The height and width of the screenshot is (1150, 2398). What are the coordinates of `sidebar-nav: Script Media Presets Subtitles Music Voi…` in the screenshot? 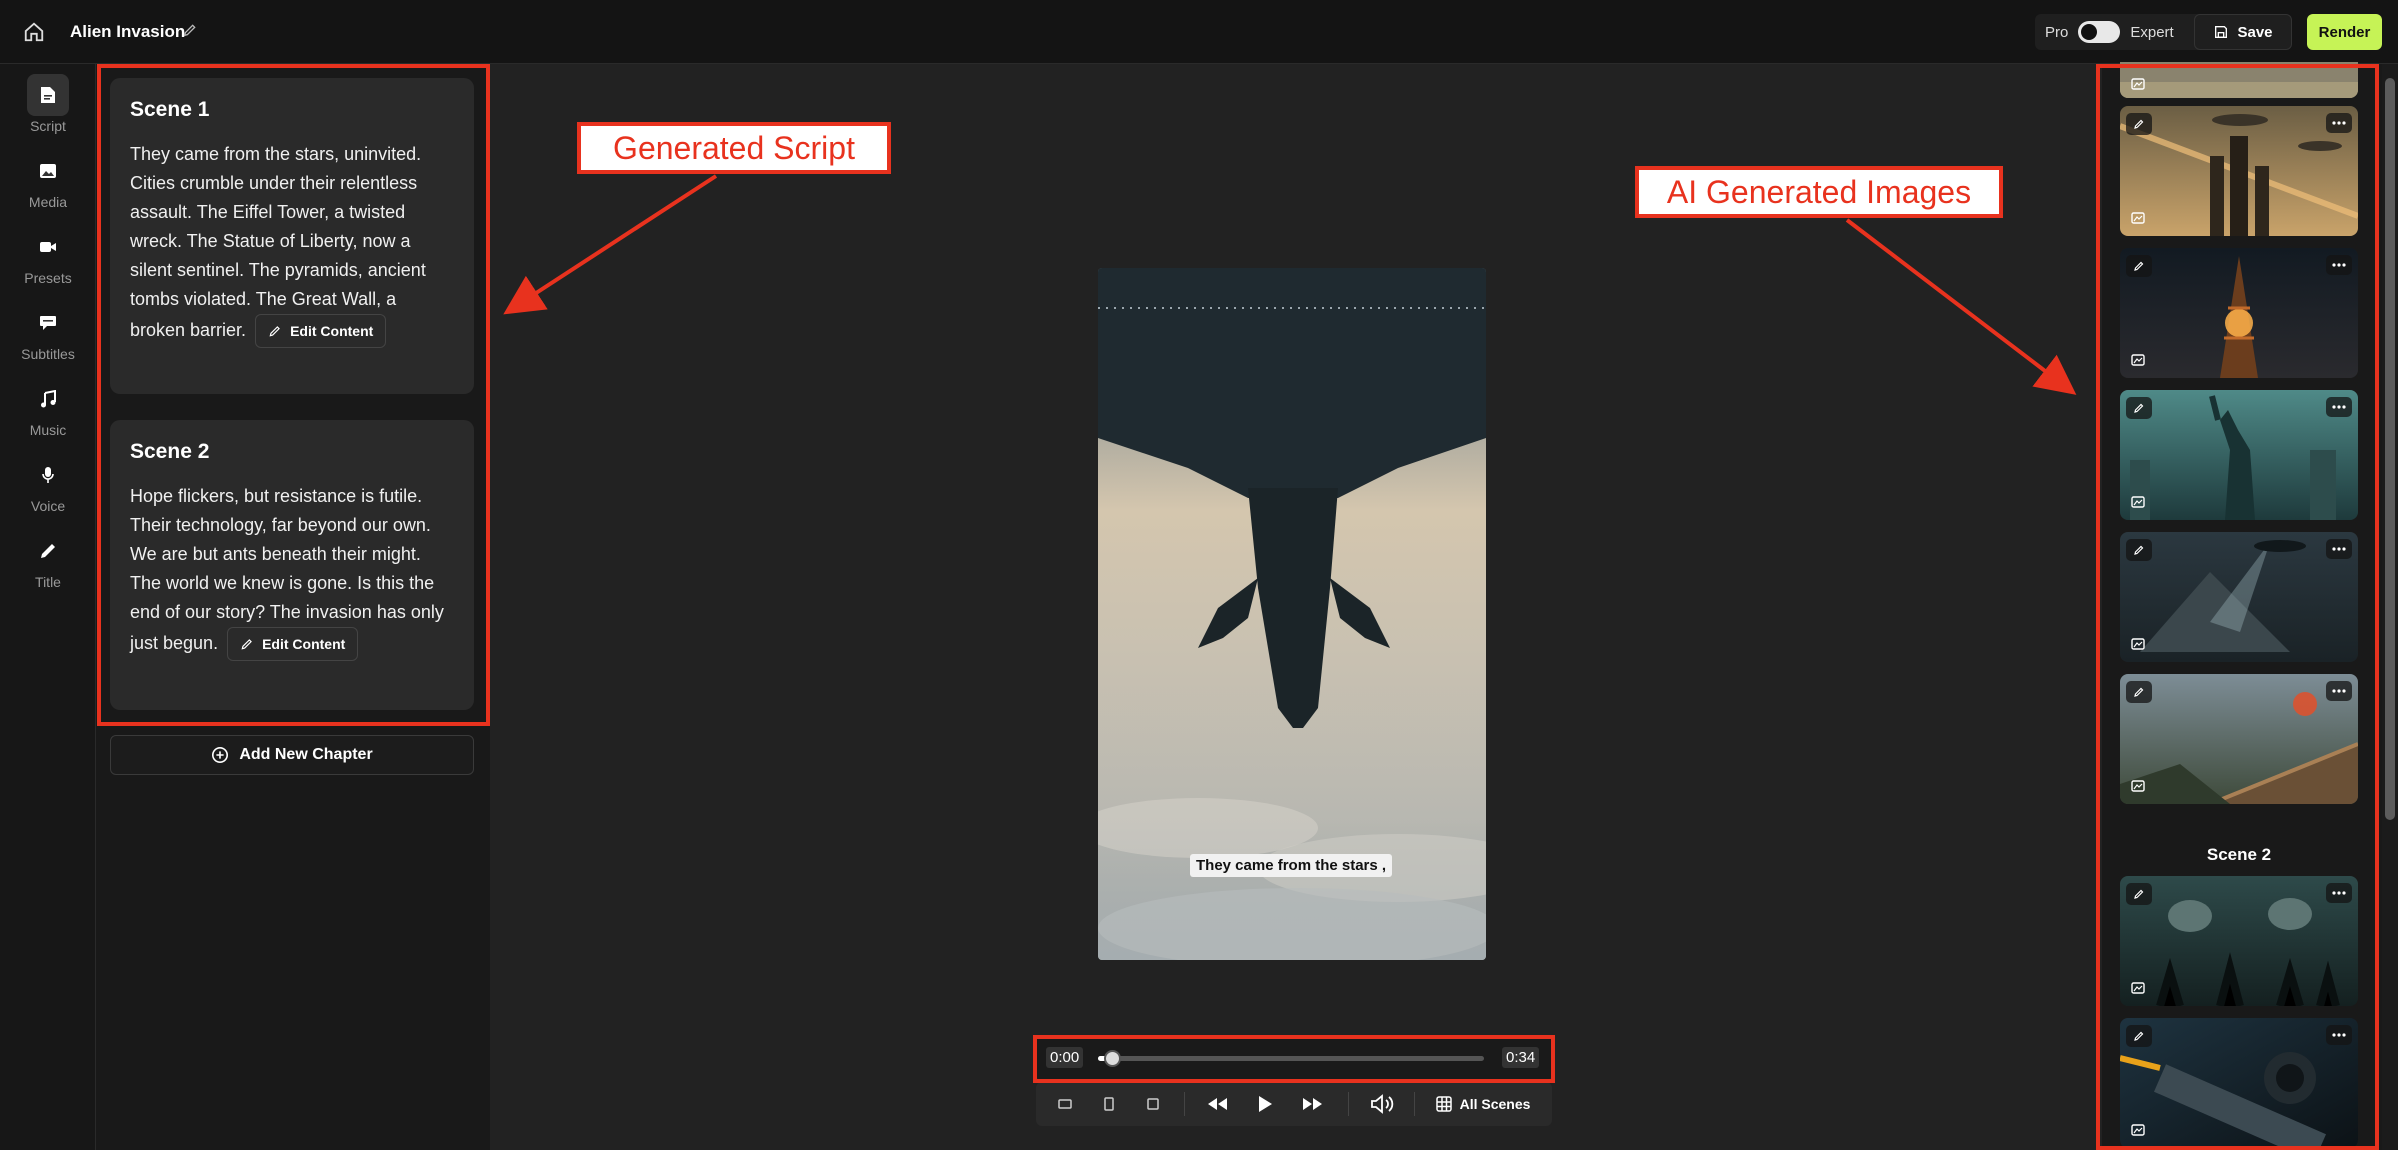 It's located at (48, 607).